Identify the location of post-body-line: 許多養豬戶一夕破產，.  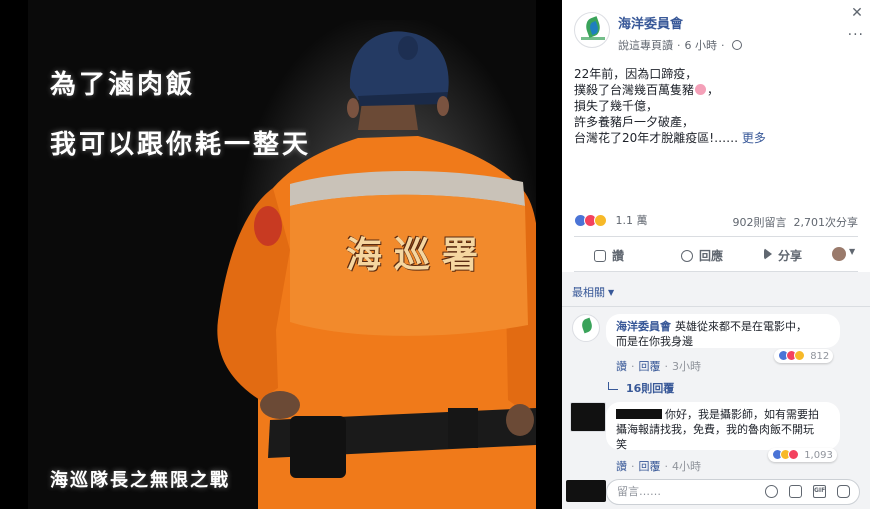
(634, 122).